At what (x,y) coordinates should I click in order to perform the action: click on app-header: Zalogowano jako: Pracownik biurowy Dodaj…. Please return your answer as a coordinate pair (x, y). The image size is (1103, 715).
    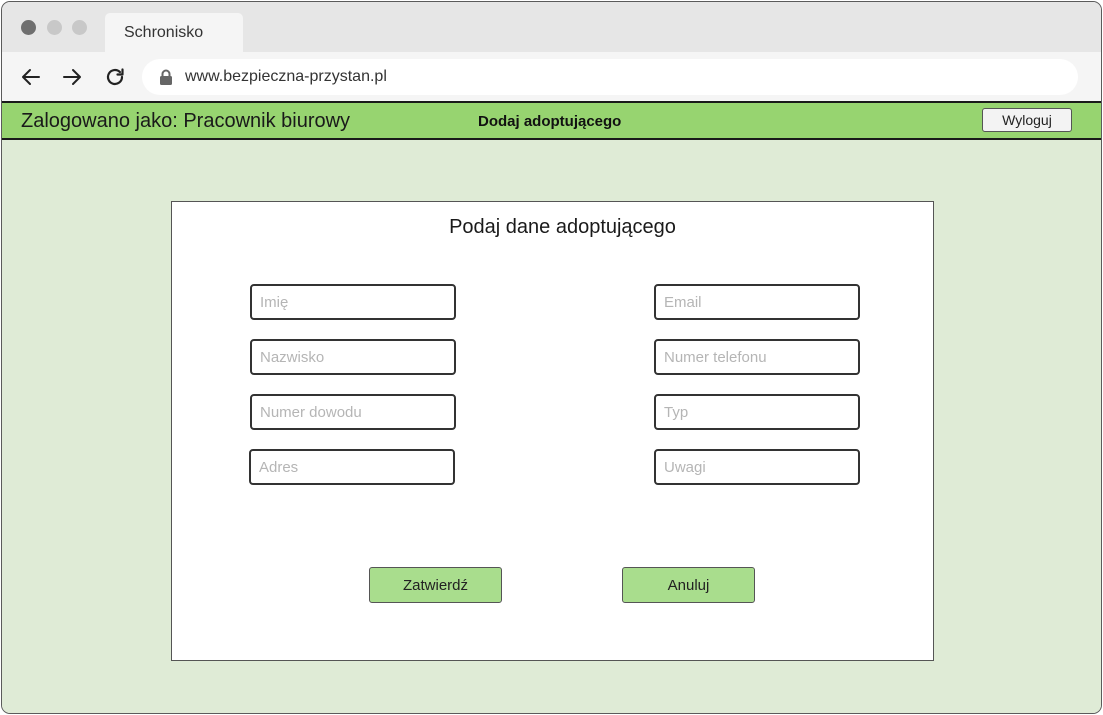
    Looking at the image, I should click on (551, 120).